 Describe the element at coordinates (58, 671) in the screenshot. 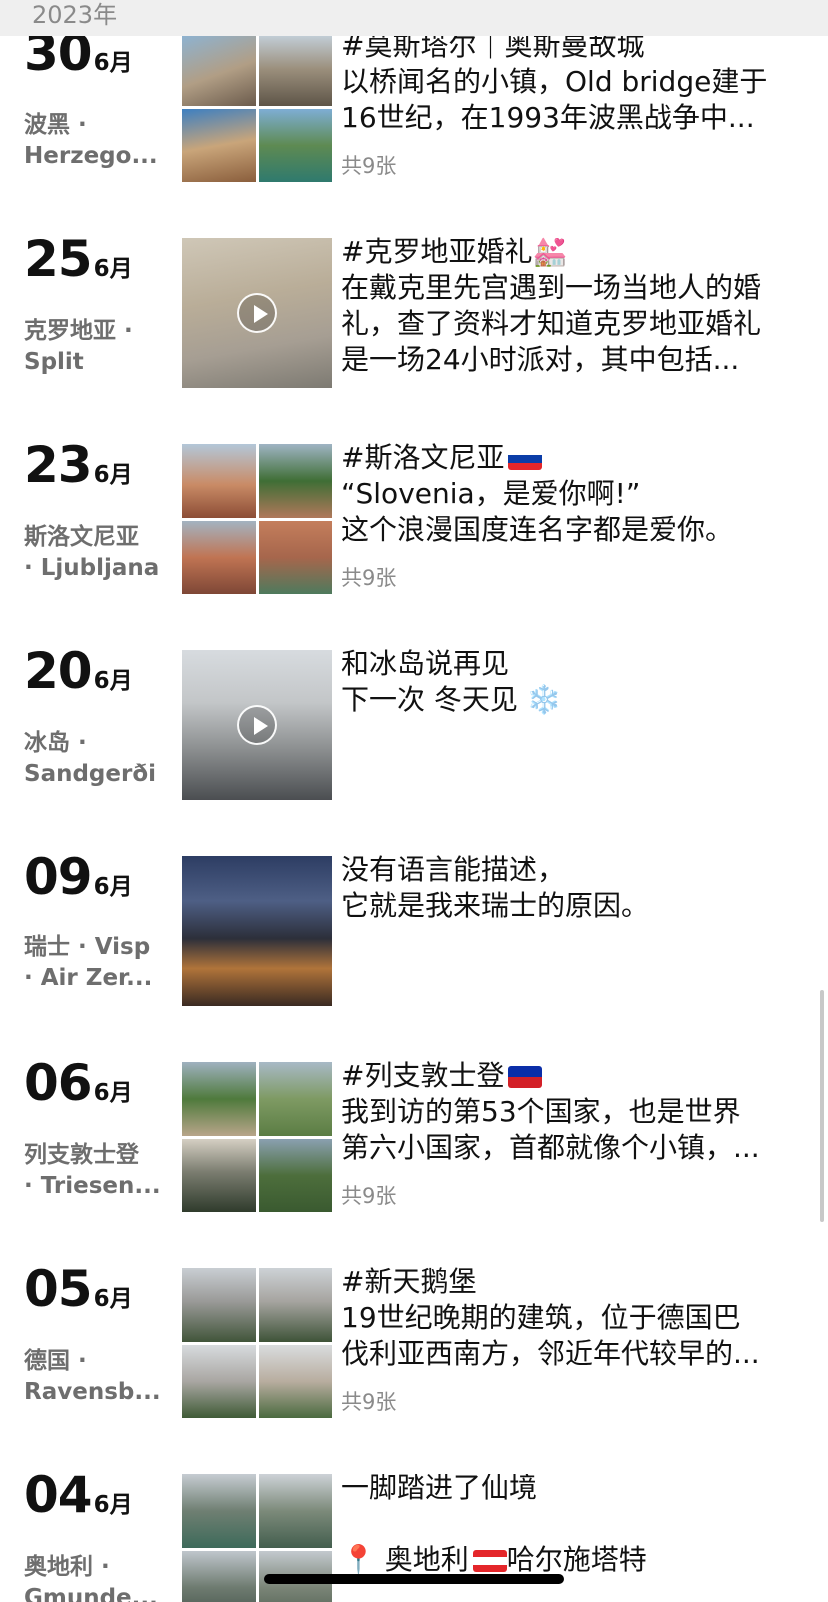

I see `day: 20` at that location.